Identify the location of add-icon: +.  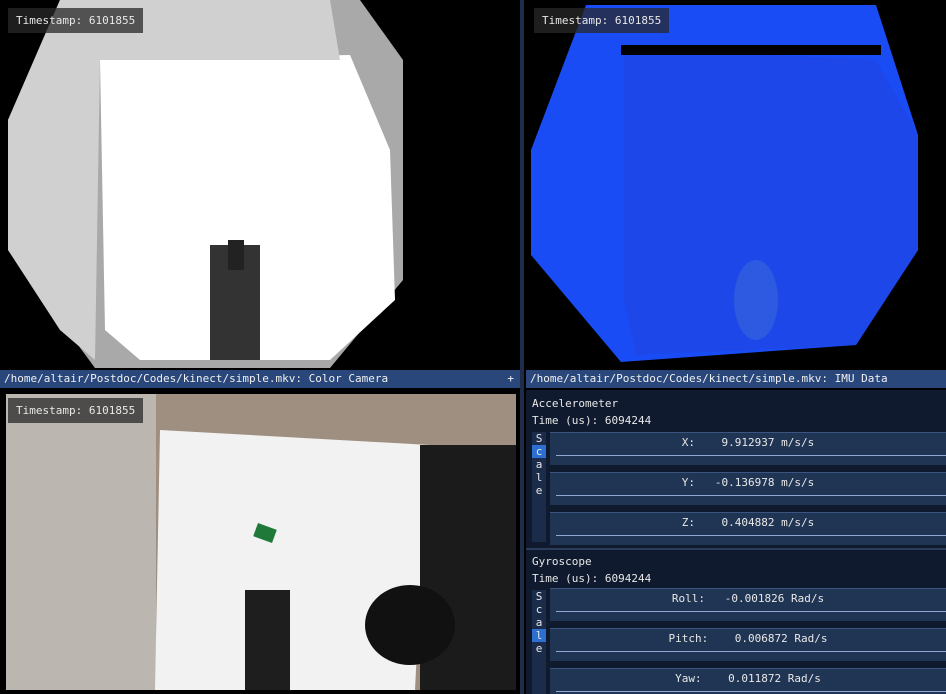
(510, 379).